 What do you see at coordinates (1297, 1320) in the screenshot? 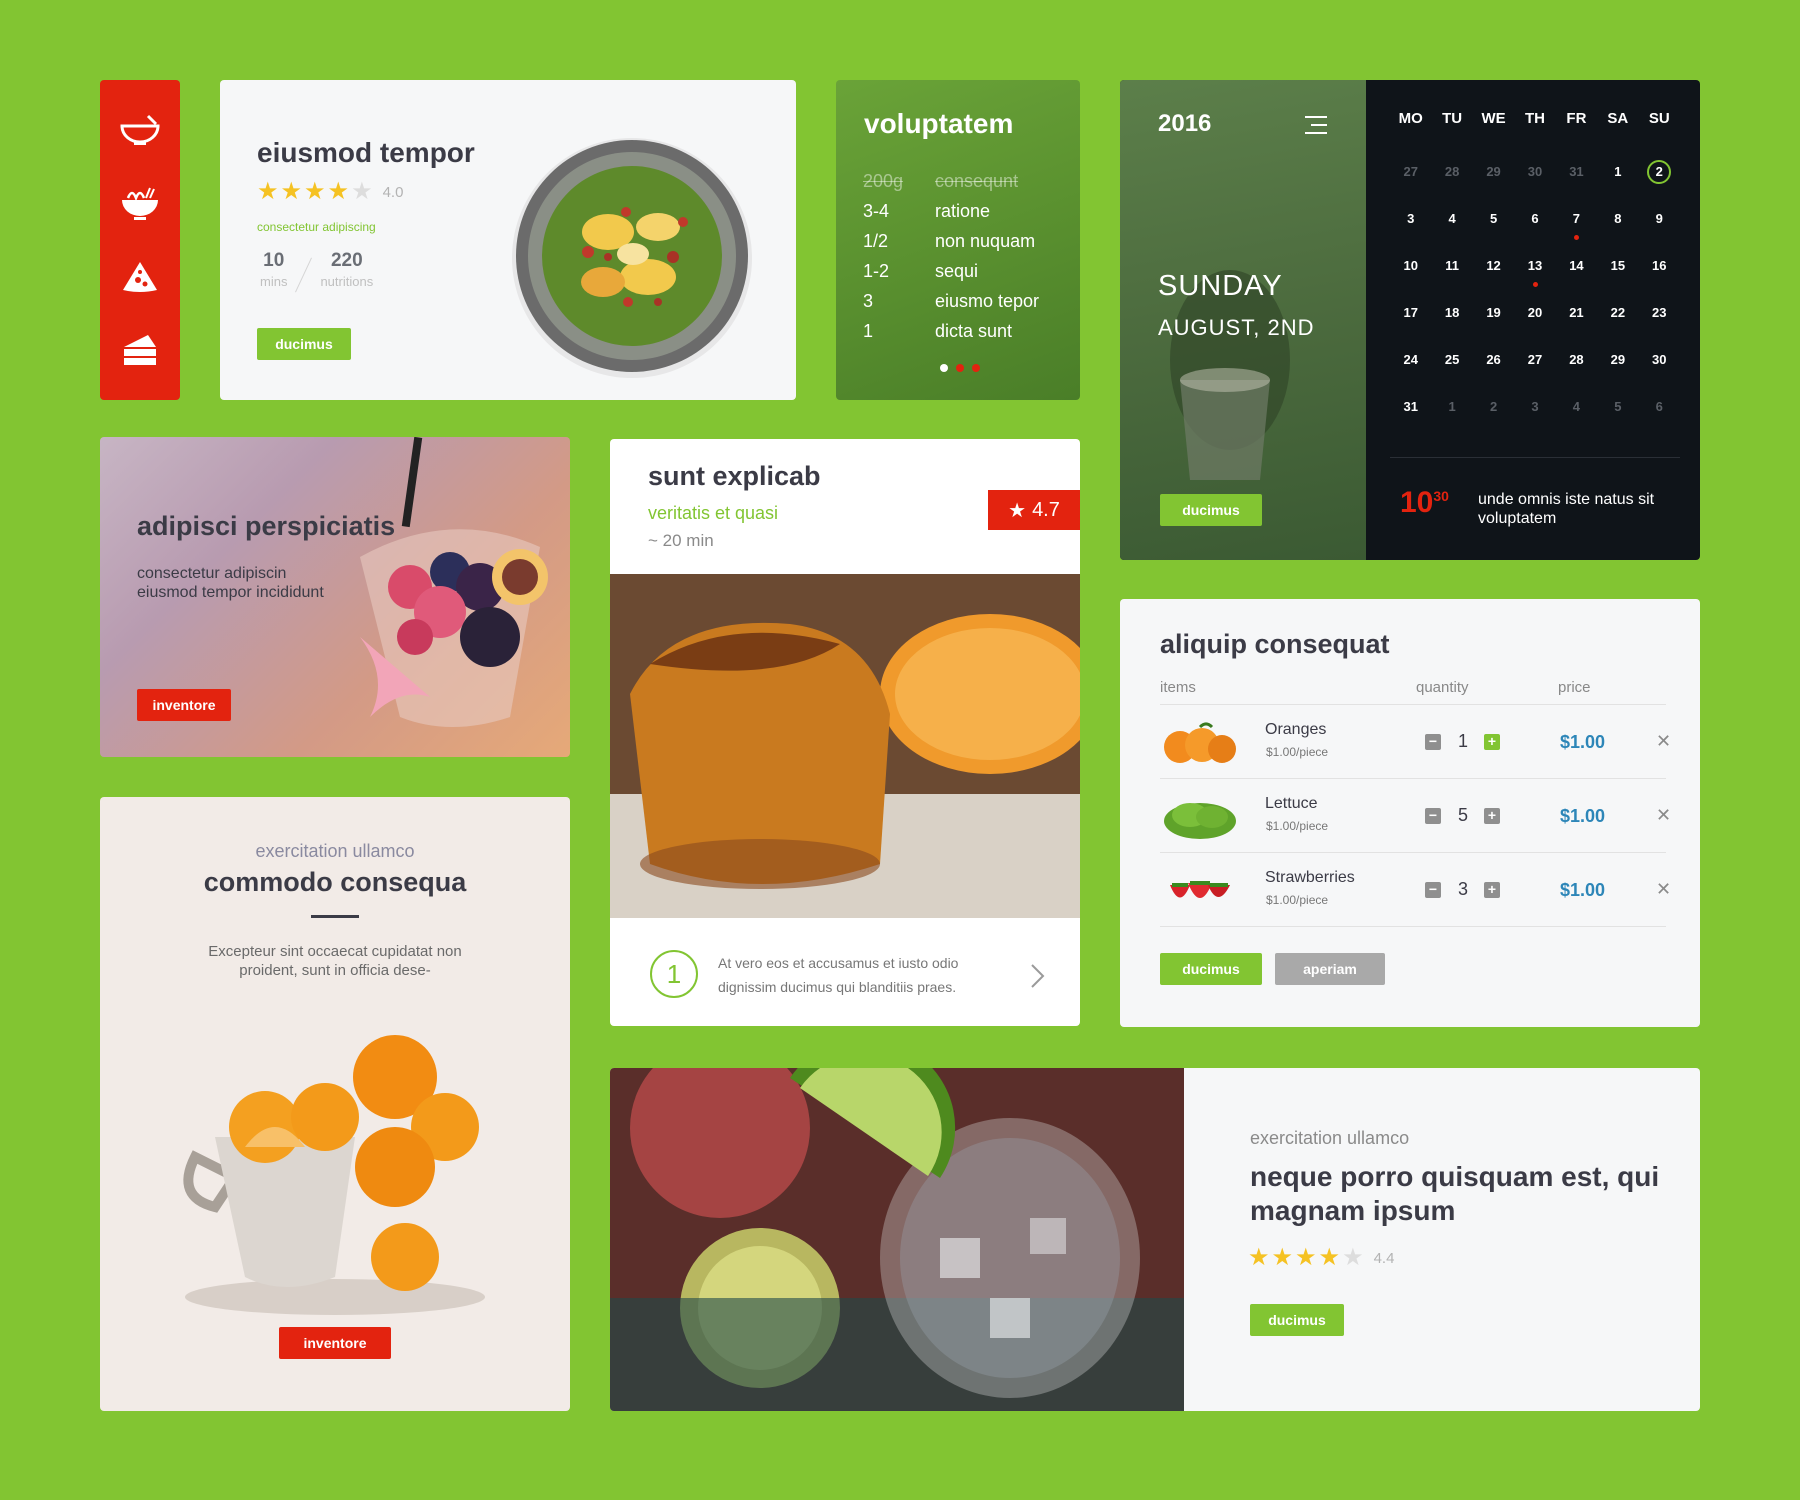
I see `banner-cta-button: ducimus` at bounding box center [1297, 1320].